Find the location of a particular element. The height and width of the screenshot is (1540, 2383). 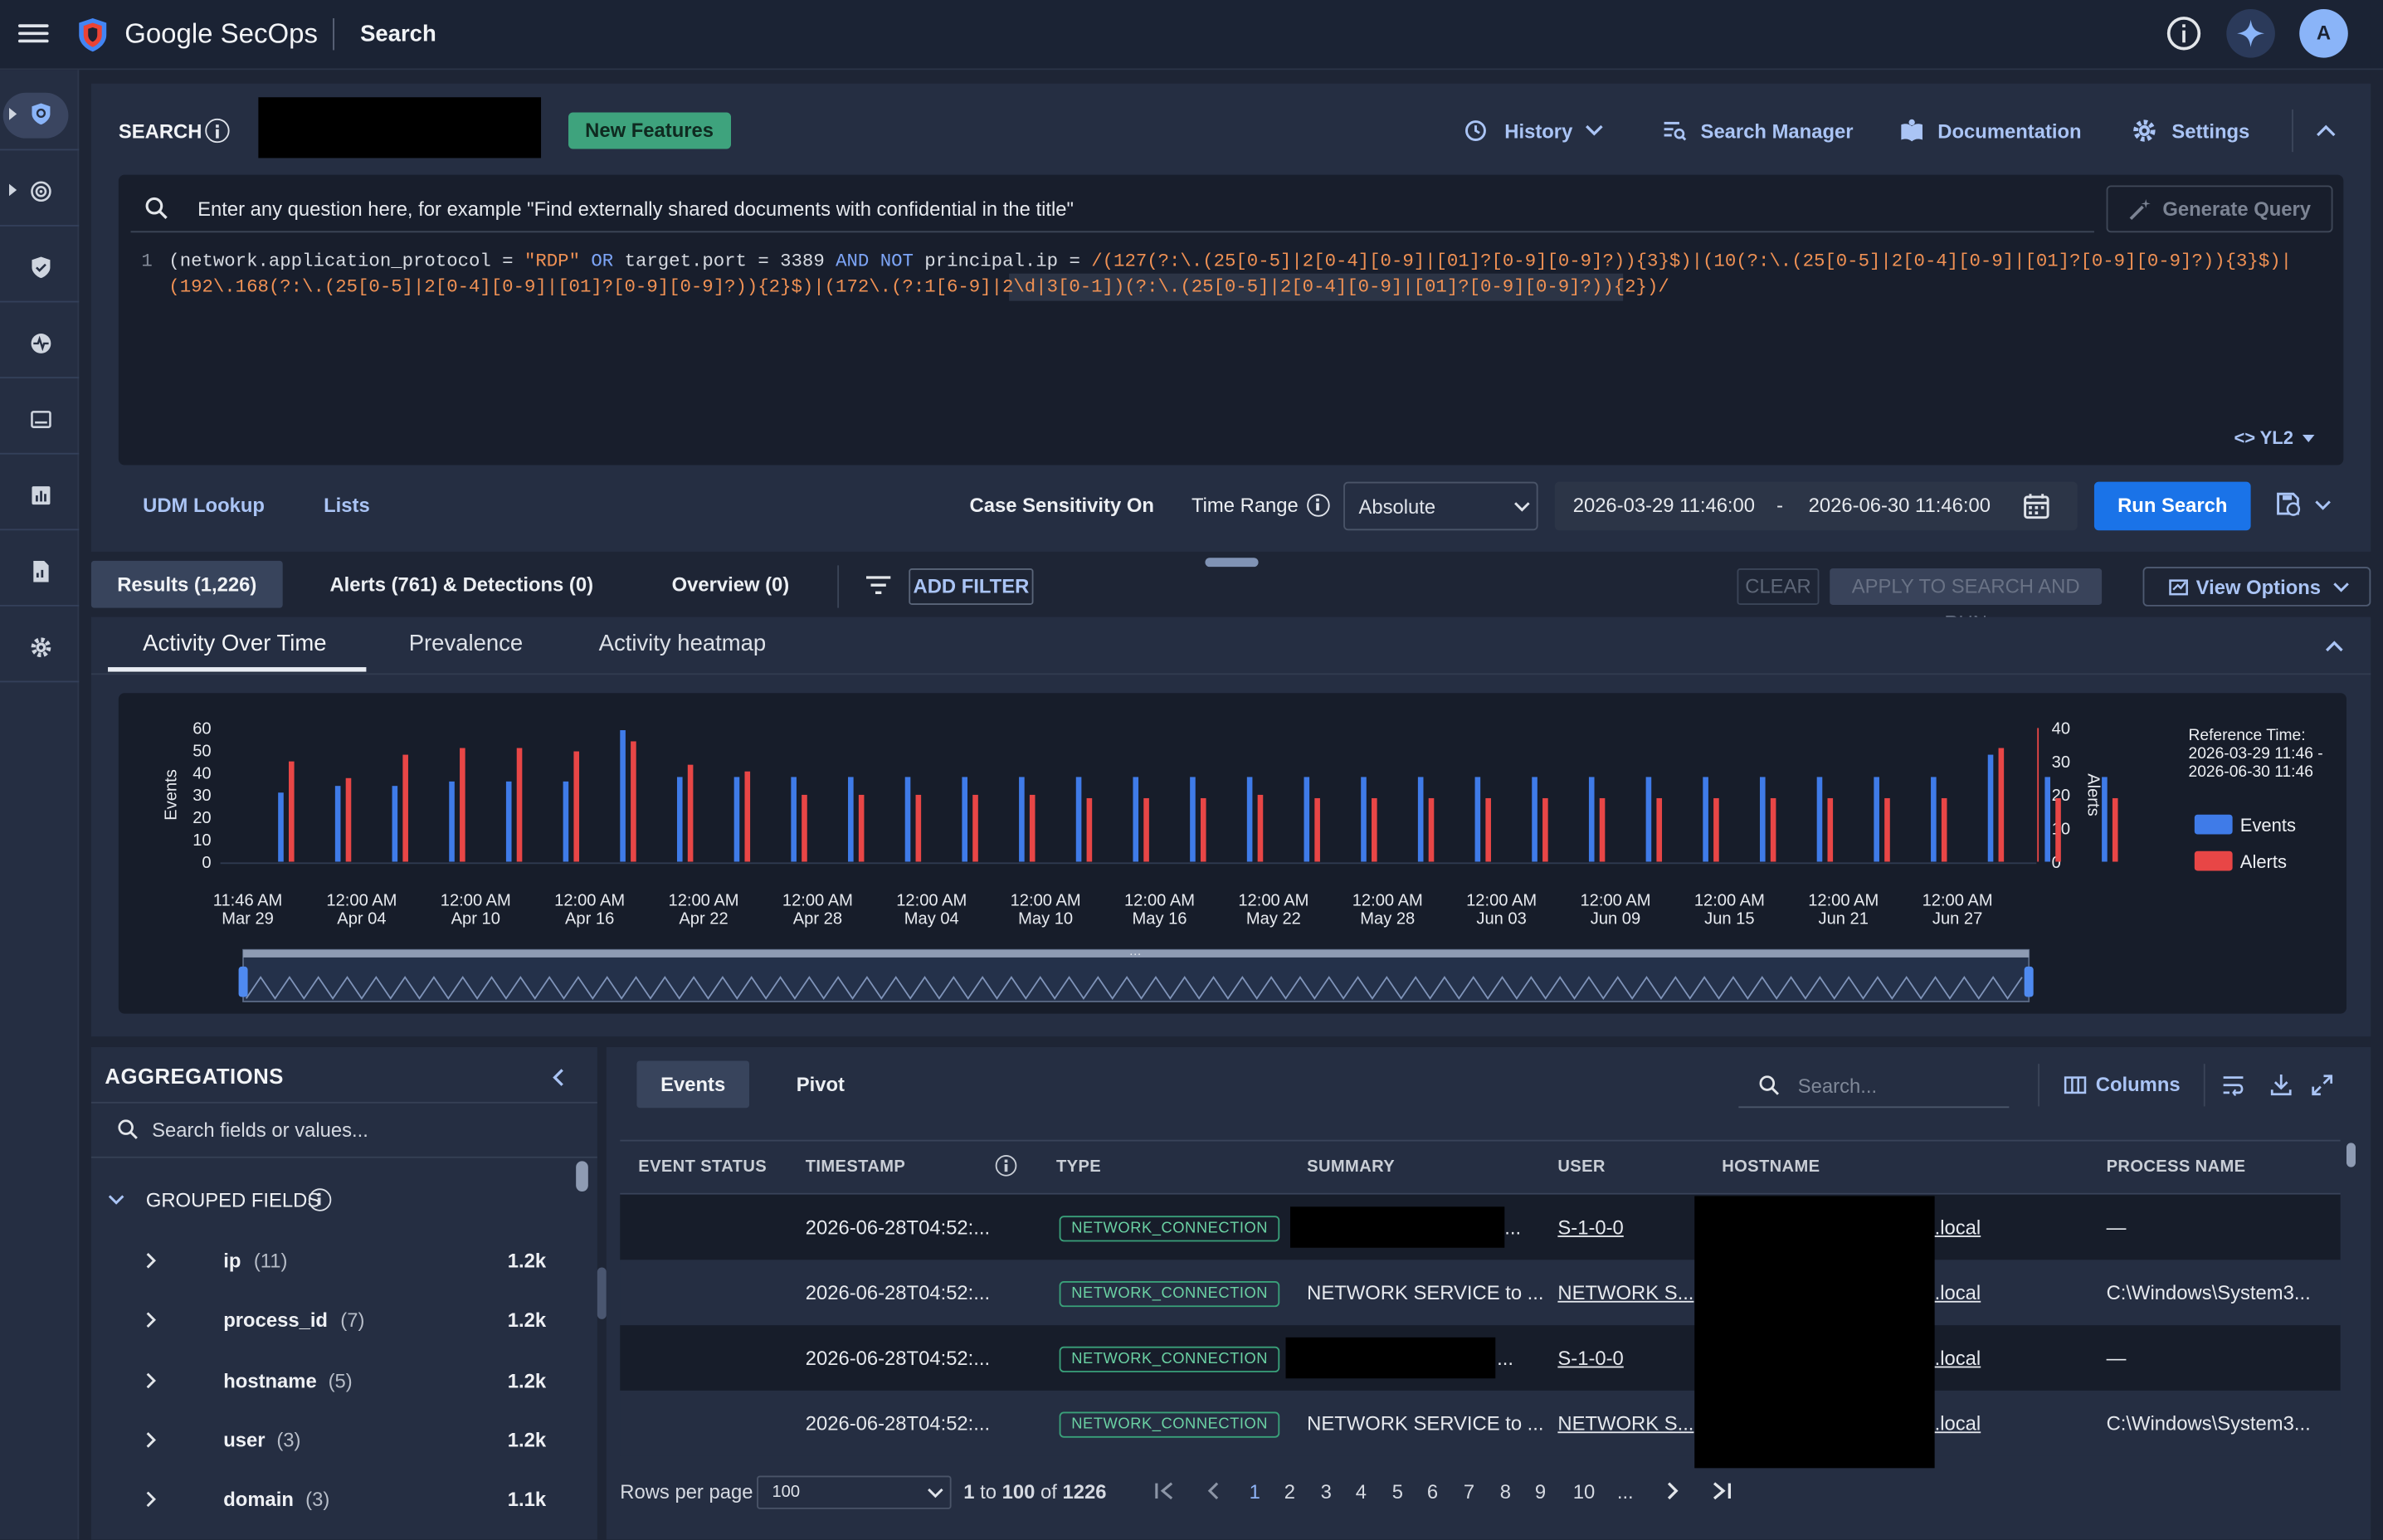

page-number: 1 is located at coordinates (1255, 1491).